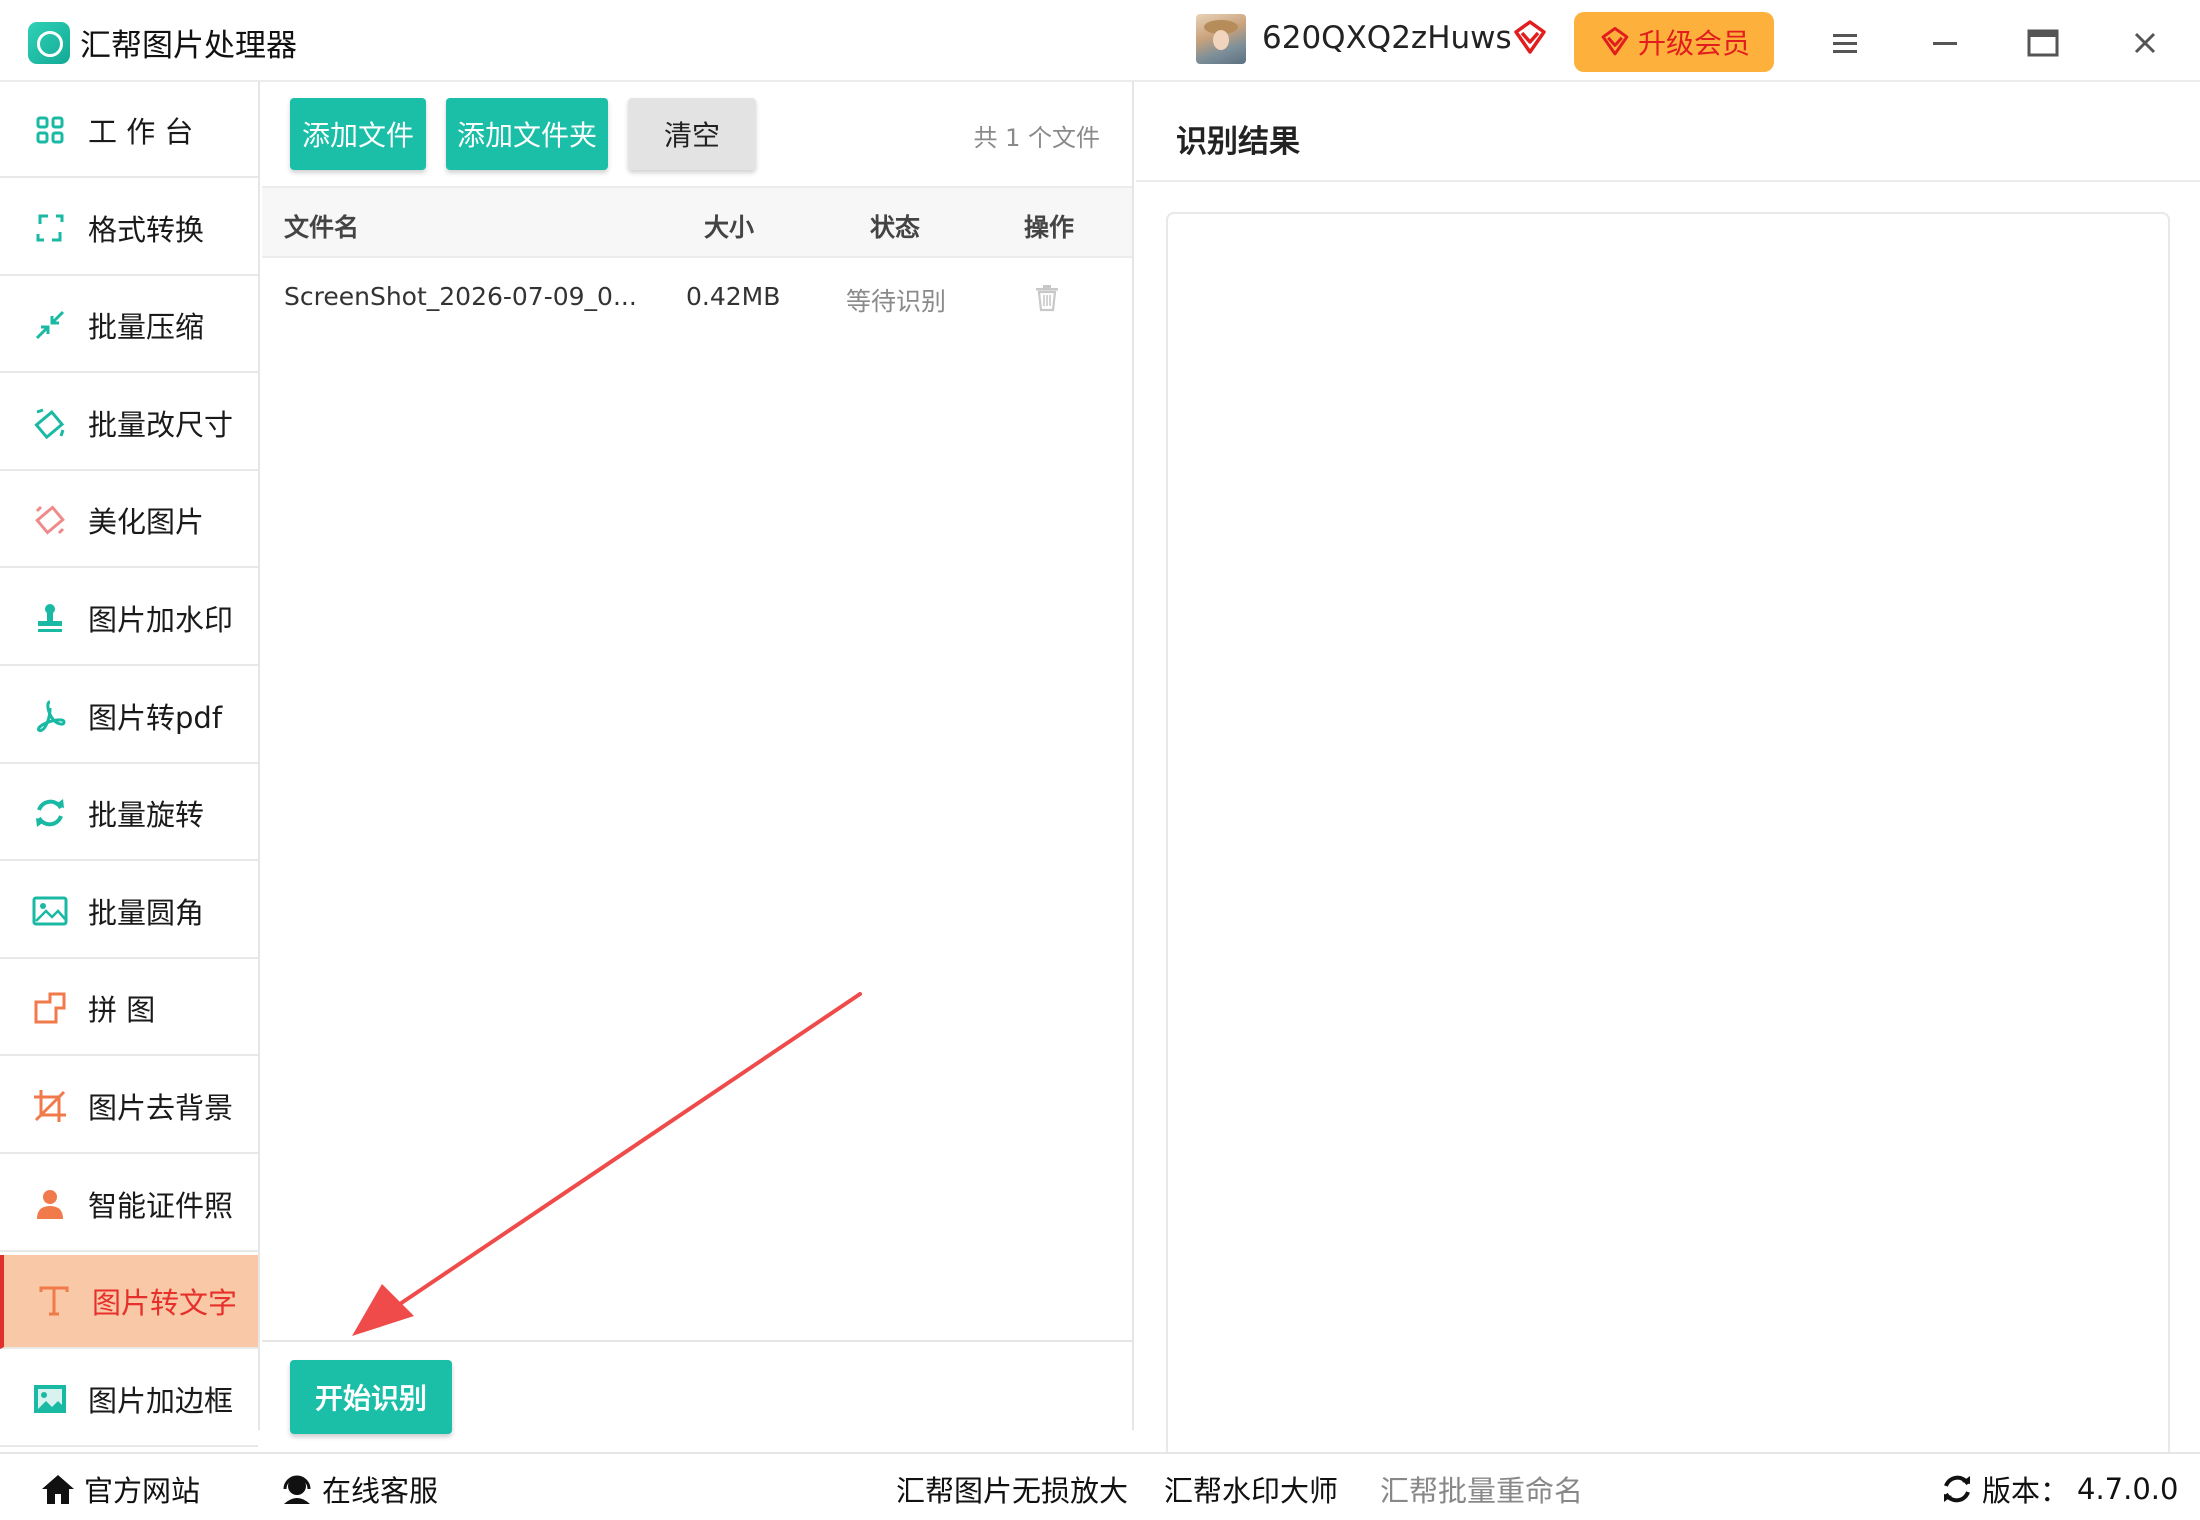 The width and height of the screenshot is (2200, 1520). Describe the element at coordinates (297, 1489) in the screenshot. I see `headset-icon` at that location.